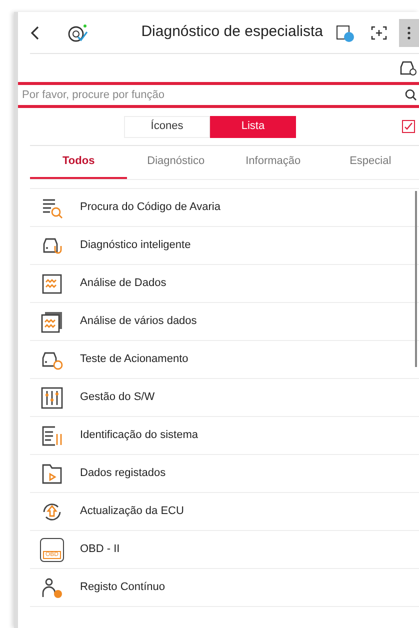 The image size is (419, 628). I want to click on function-label: Análise de vários dados, so click(138, 322).